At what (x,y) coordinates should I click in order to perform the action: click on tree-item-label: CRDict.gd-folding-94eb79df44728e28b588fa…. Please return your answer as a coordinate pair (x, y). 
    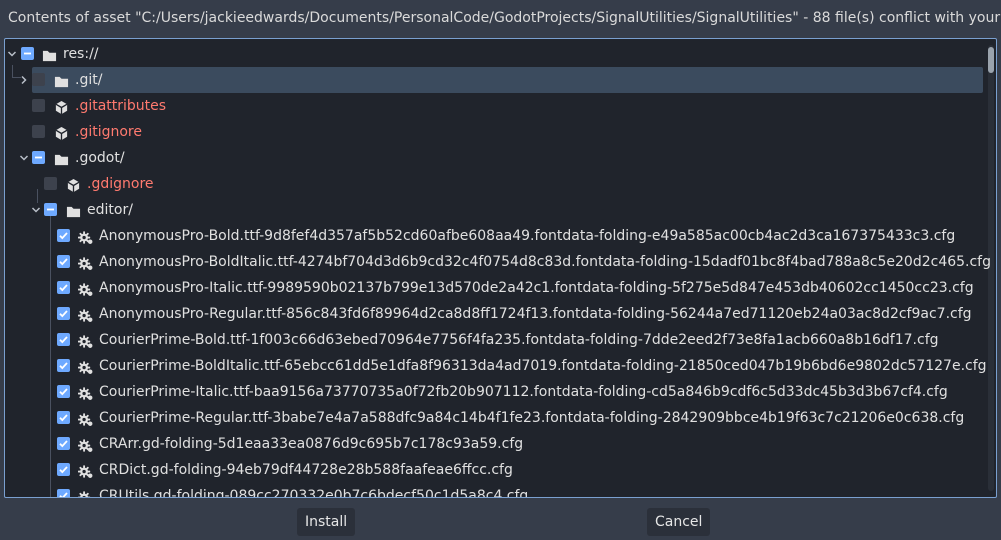
    Looking at the image, I should click on (306, 470).